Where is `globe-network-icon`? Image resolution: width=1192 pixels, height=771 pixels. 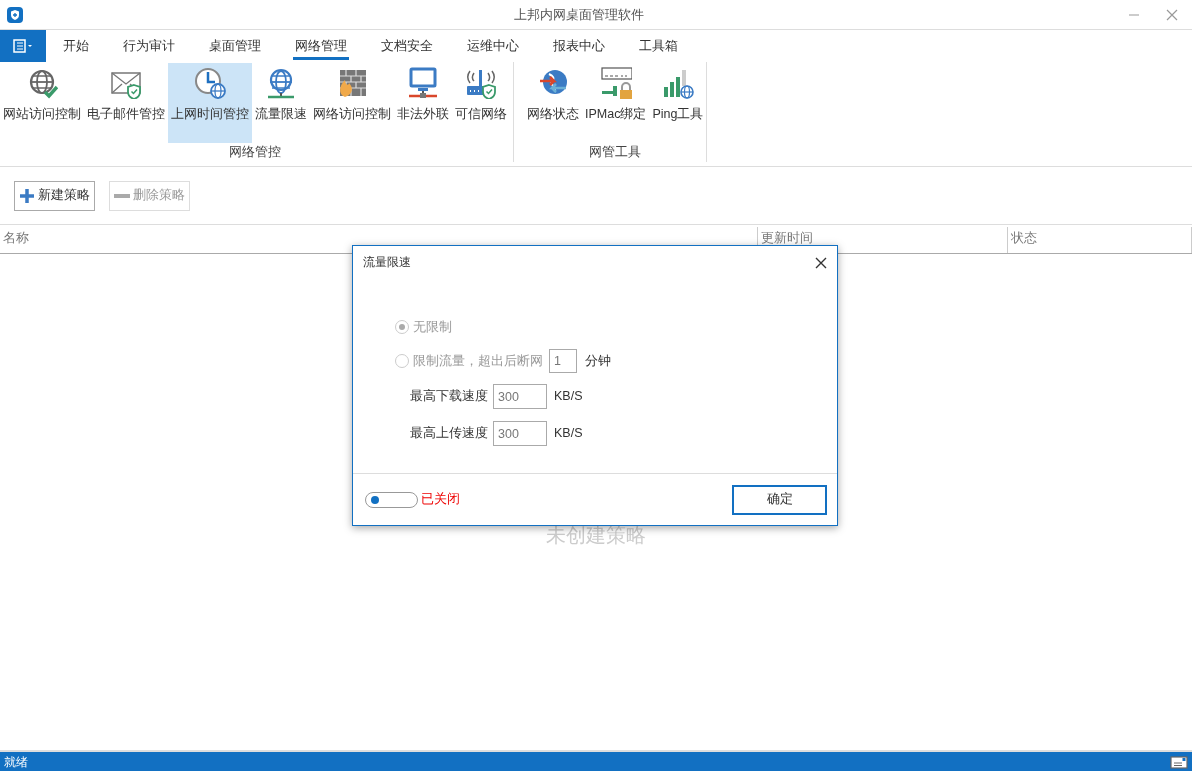
globe-network-icon is located at coordinates (281, 83).